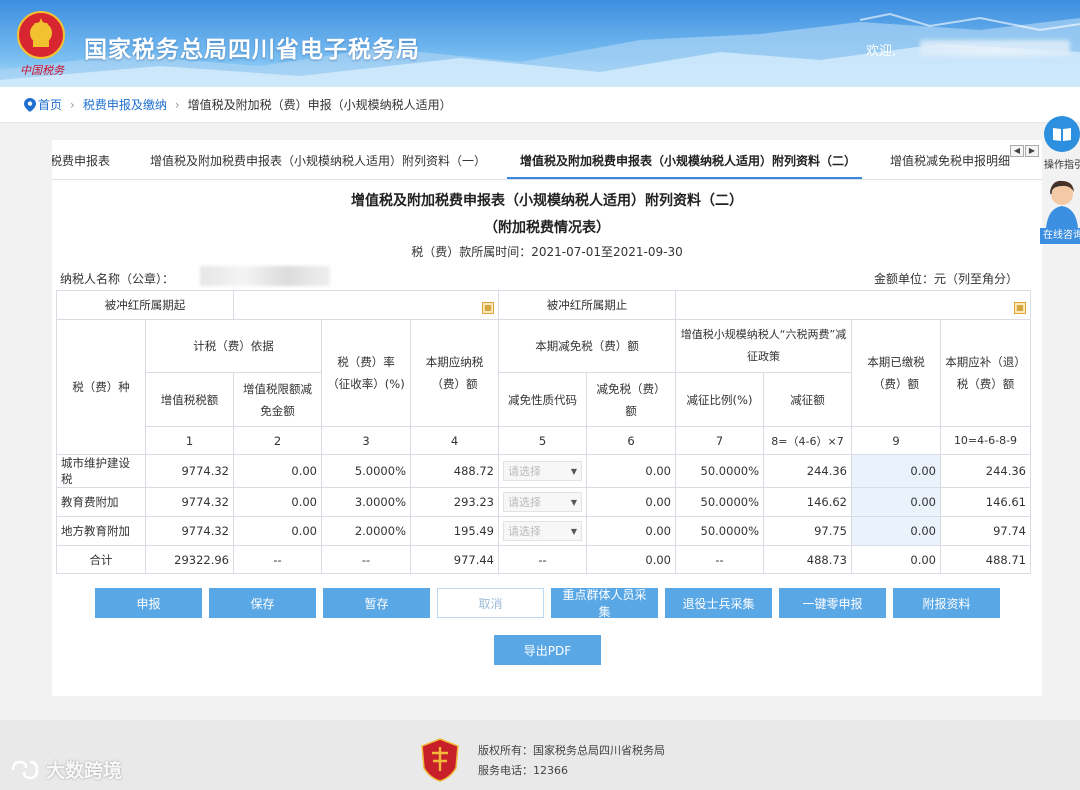  I want to click on cancel-button: 取消, so click(490, 603).